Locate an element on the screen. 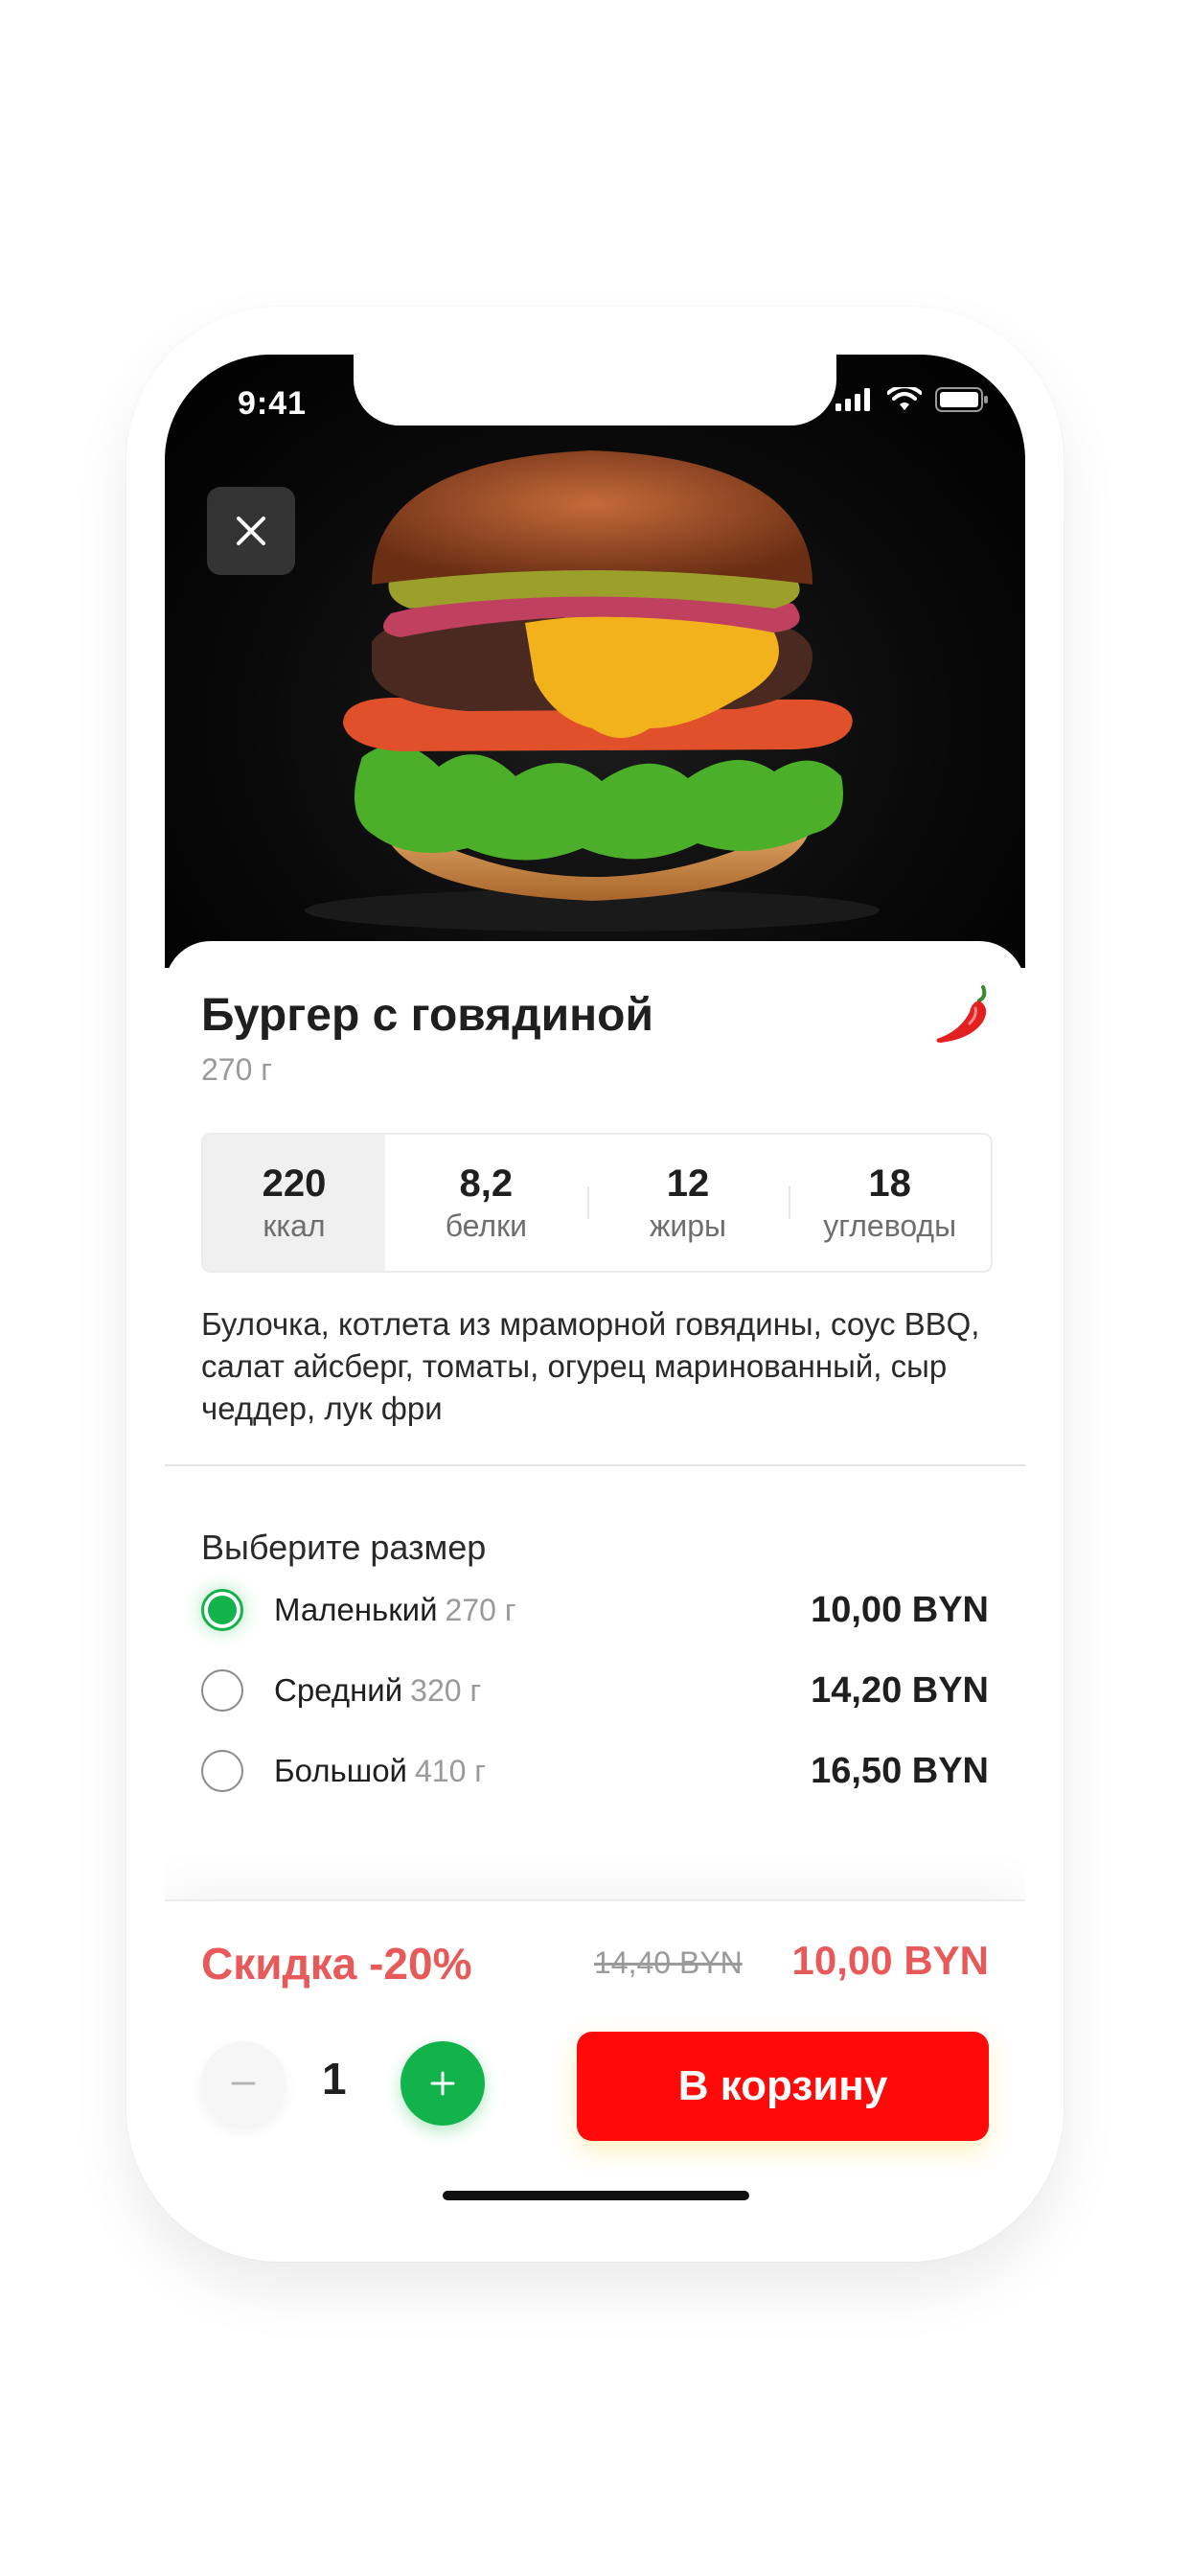 This screenshot has width=1190, height=2576. quantity-decrease-button is located at coordinates (244, 2083).